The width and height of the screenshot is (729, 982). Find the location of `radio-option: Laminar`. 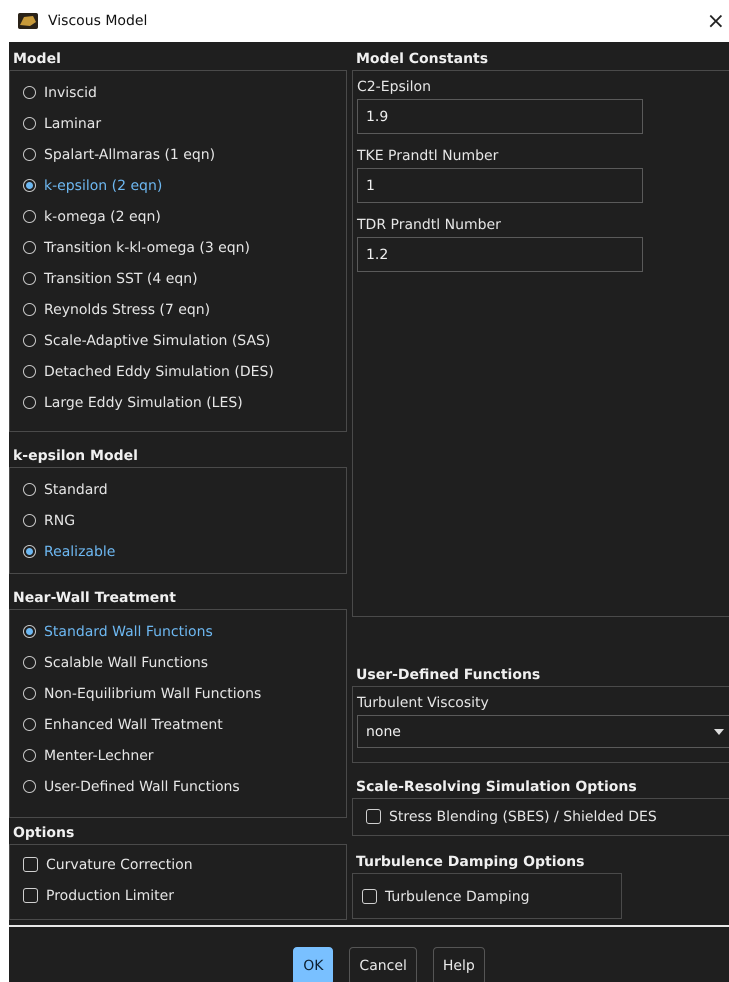

radio-option: Laminar is located at coordinates (184, 123).